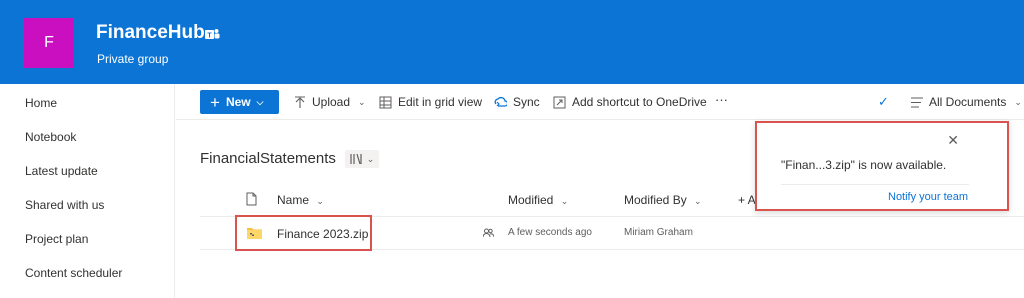 Image resolution: width=1024 pixels, height=298 pixels. I want to click on column-header-modified-by: Modified By ⌄, so click(663, 200).